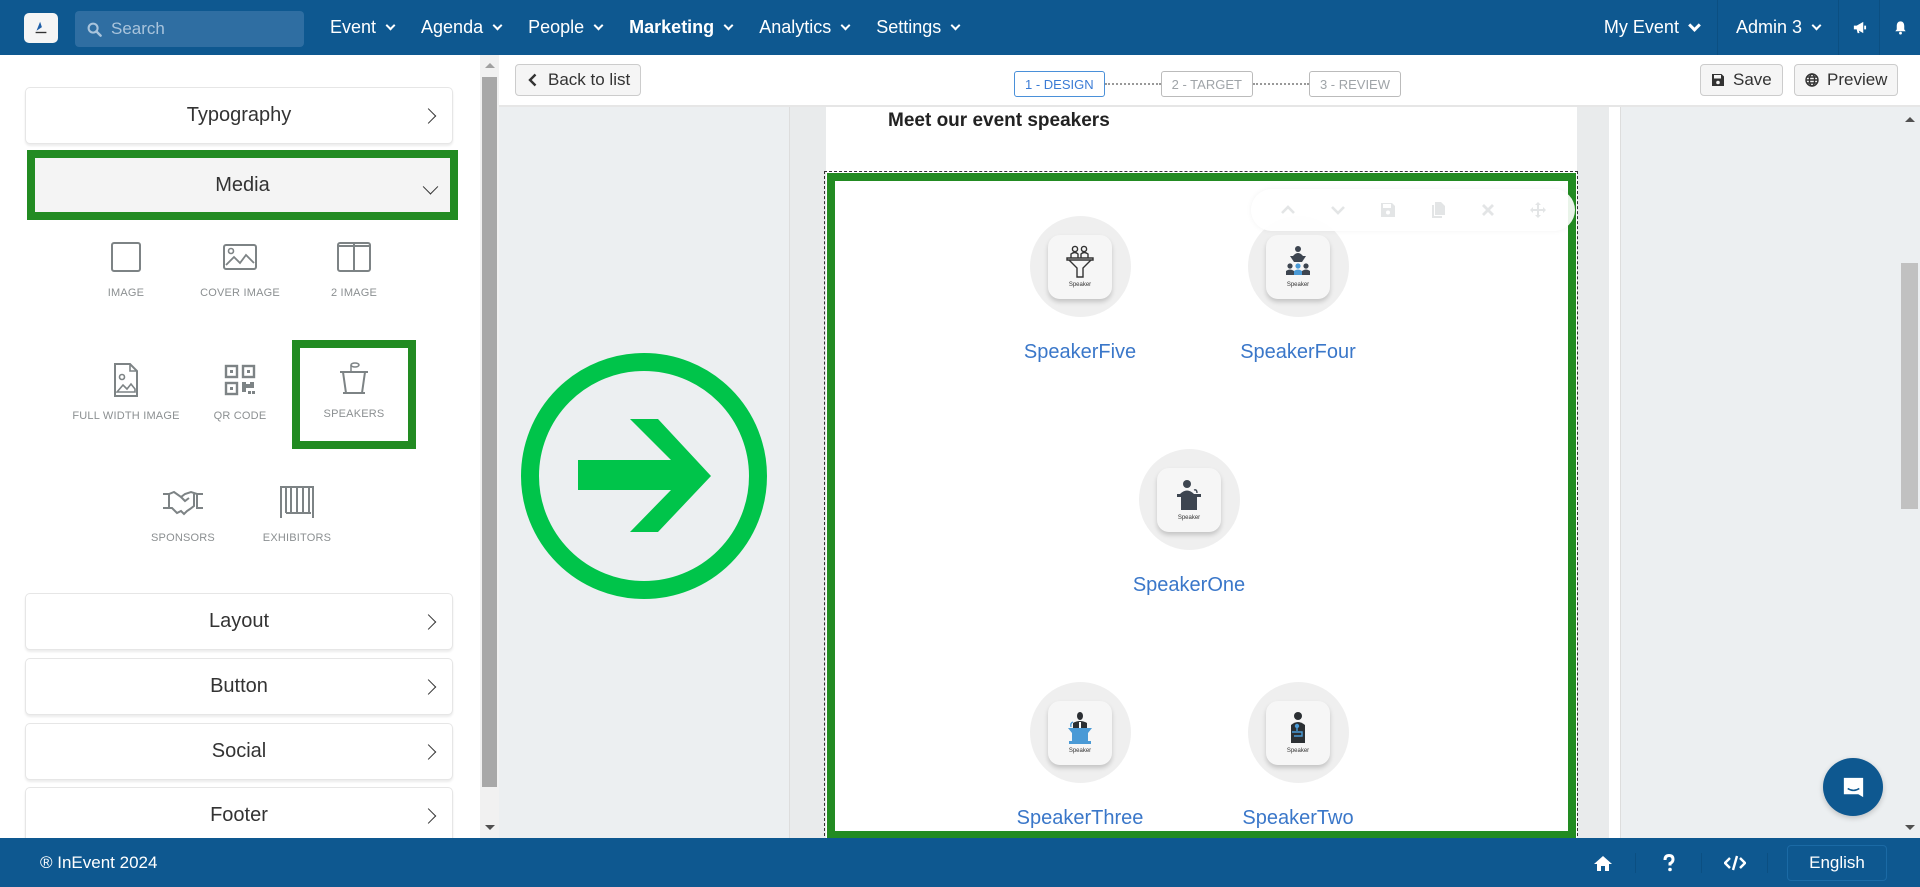  I want to click on chevron-right-icon, so click(428, 686).